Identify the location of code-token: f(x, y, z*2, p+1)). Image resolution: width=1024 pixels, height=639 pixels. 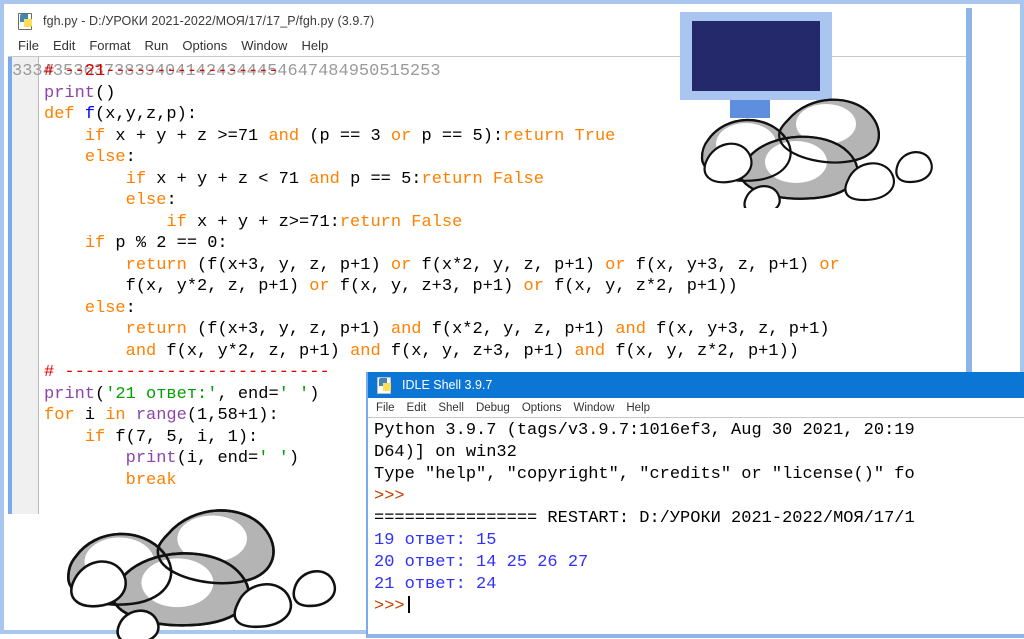
(702, 351).